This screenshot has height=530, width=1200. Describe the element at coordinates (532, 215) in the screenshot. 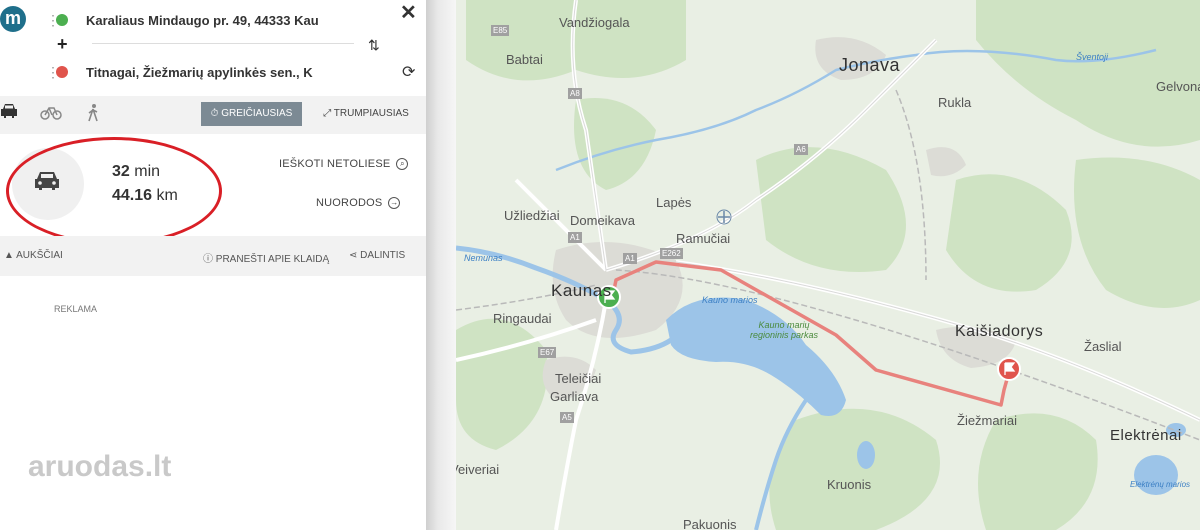

I see `town-label: Užliedžiai` at that location.